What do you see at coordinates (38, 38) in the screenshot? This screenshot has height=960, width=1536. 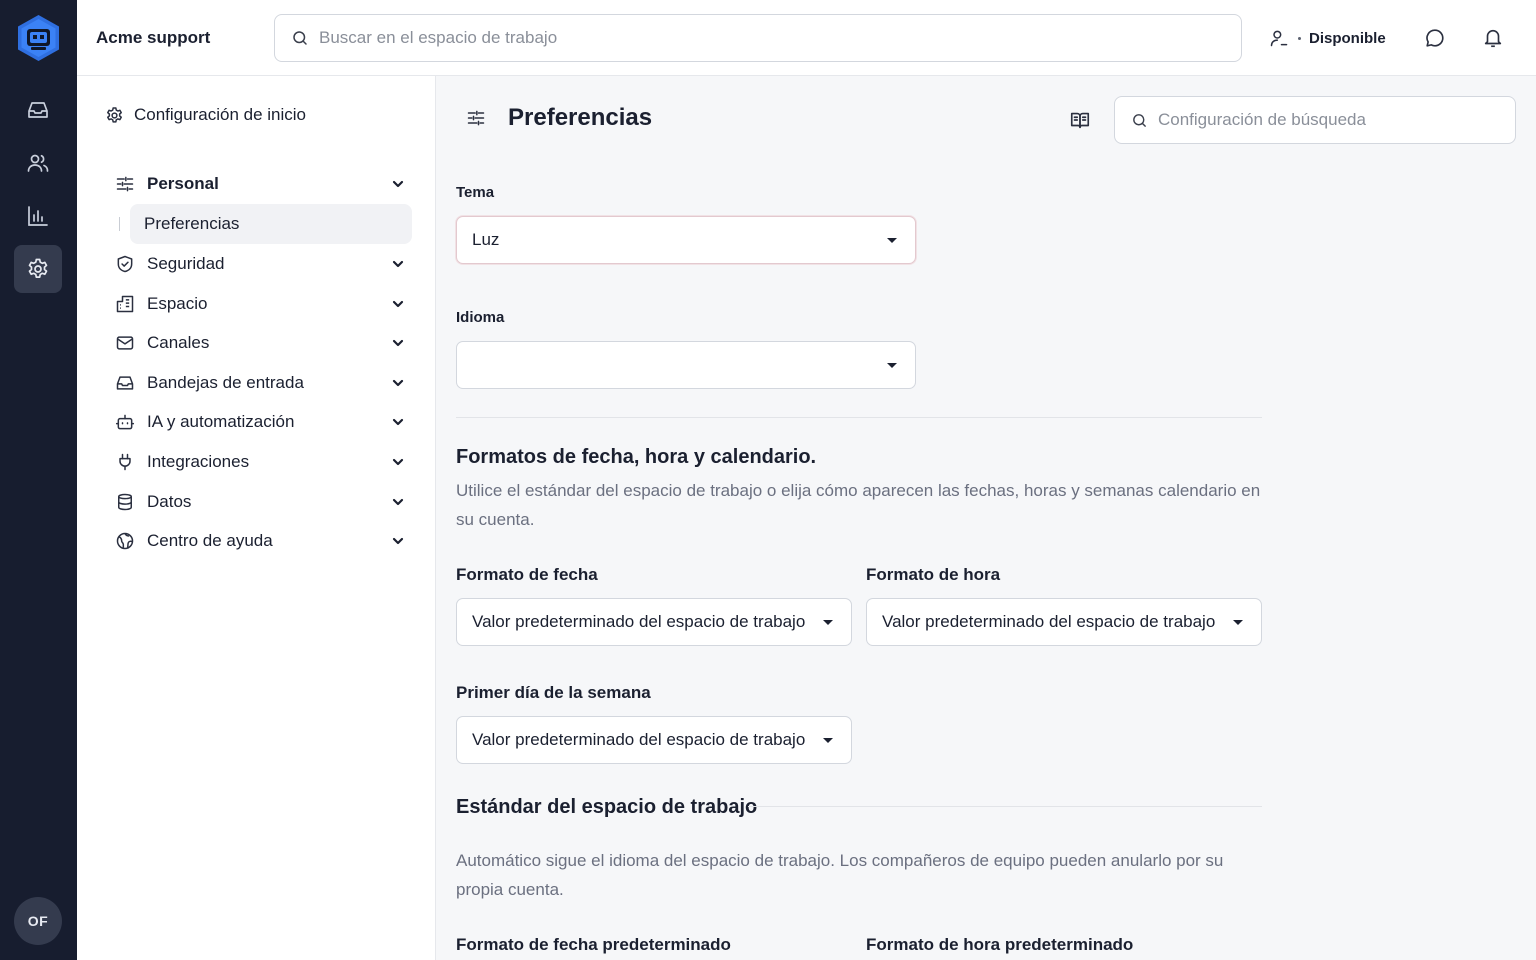 I see `robot-logo-icon` at bounding box center [38, 38].